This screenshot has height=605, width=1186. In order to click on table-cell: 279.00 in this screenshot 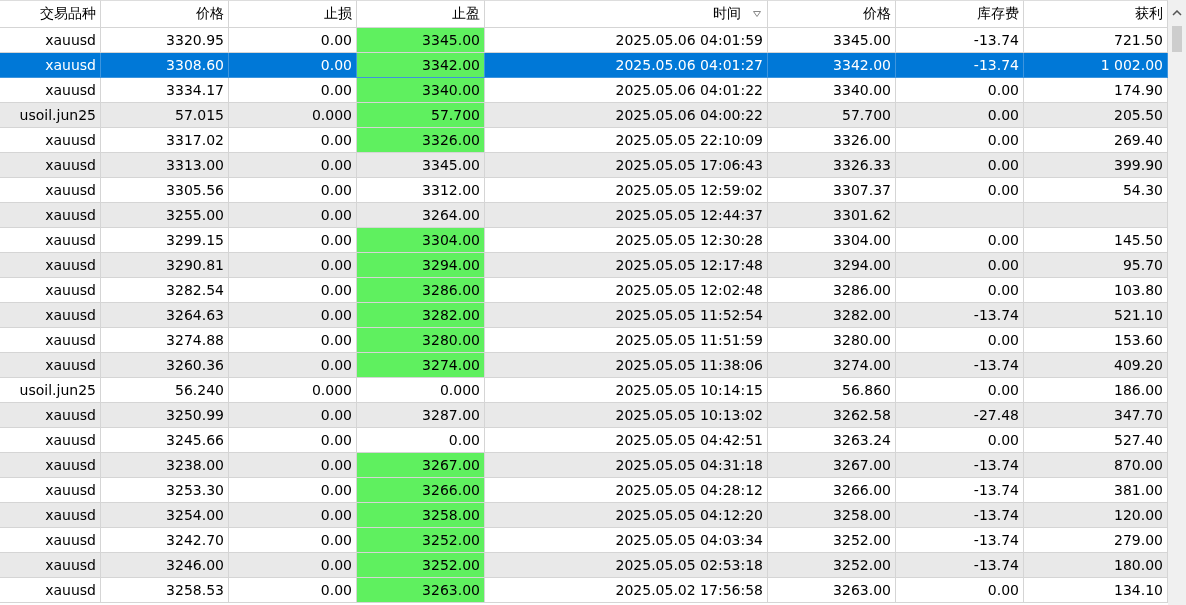, I will do `click(1138, 540)`.